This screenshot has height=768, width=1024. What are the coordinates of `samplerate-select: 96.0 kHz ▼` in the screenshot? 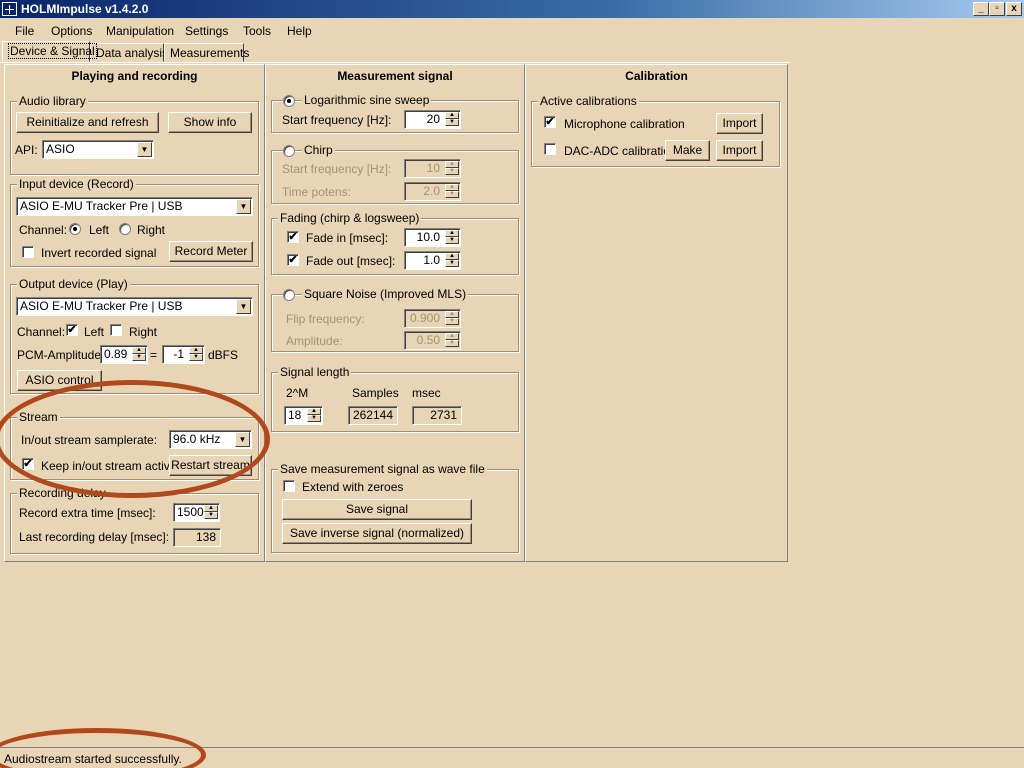 It's located at (210, 439).